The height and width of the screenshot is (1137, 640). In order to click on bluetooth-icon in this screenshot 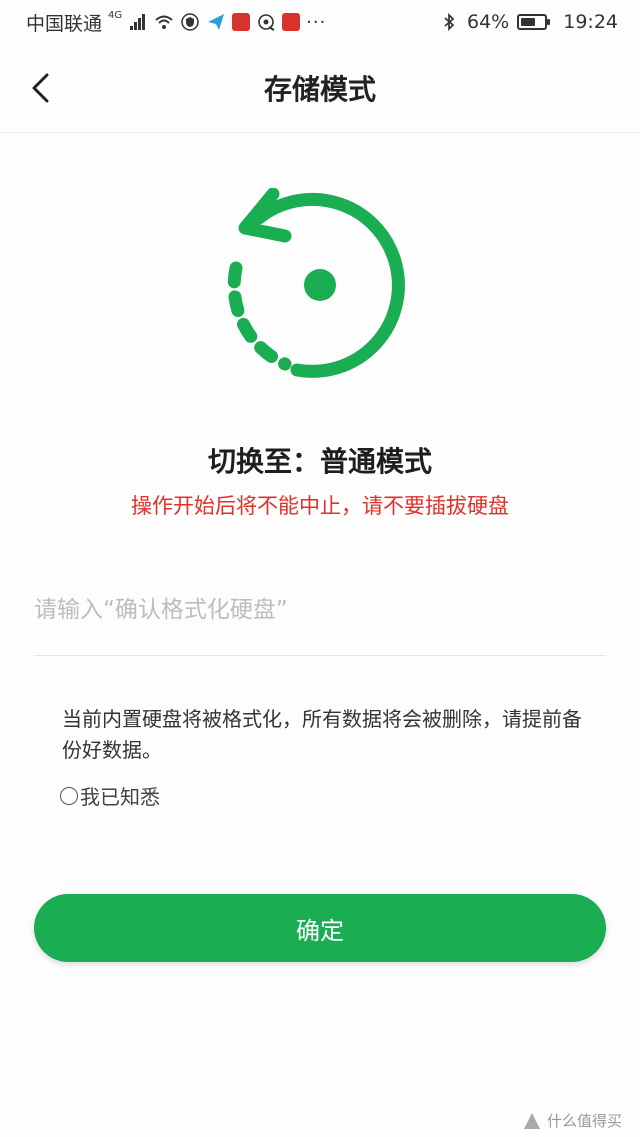, I will do `click(449, 22)`.